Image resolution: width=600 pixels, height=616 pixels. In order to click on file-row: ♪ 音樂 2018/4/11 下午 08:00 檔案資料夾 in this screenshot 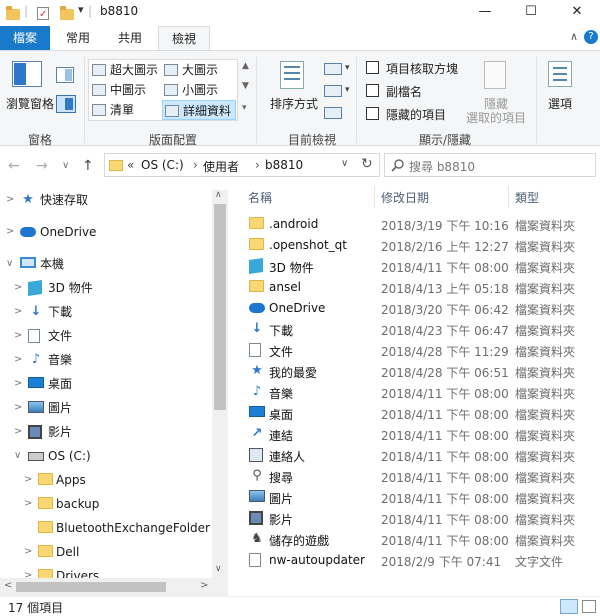, I will do `click(414, 392)`.